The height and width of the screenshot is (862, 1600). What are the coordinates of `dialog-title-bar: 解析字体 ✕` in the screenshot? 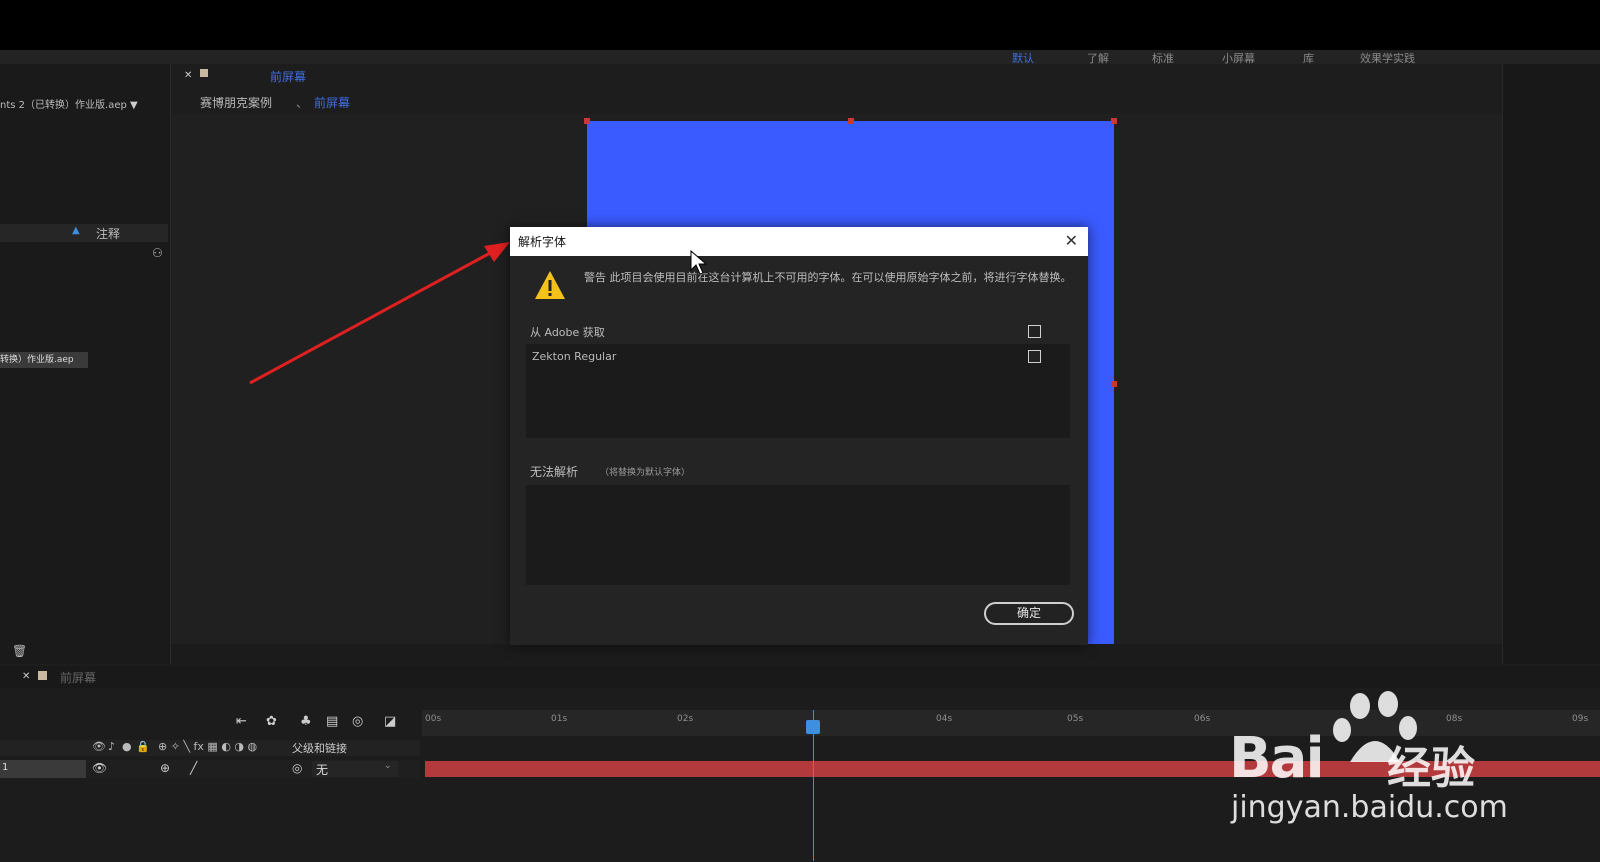 It's located at (799, 241).